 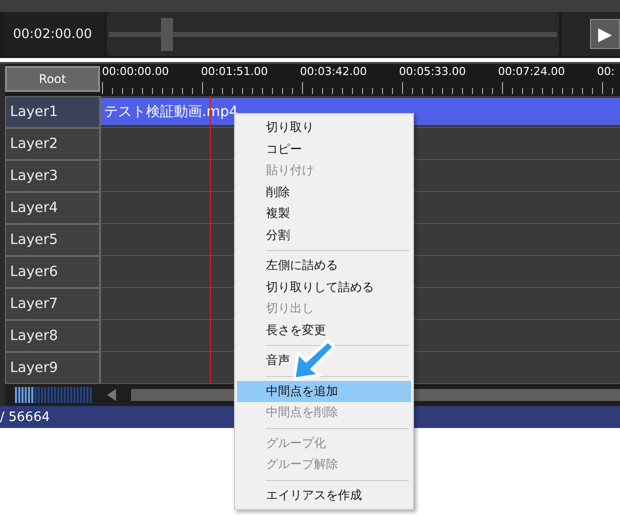 I want to click on ruler-label: 00:00:00.00, so click(x=136, y=72).